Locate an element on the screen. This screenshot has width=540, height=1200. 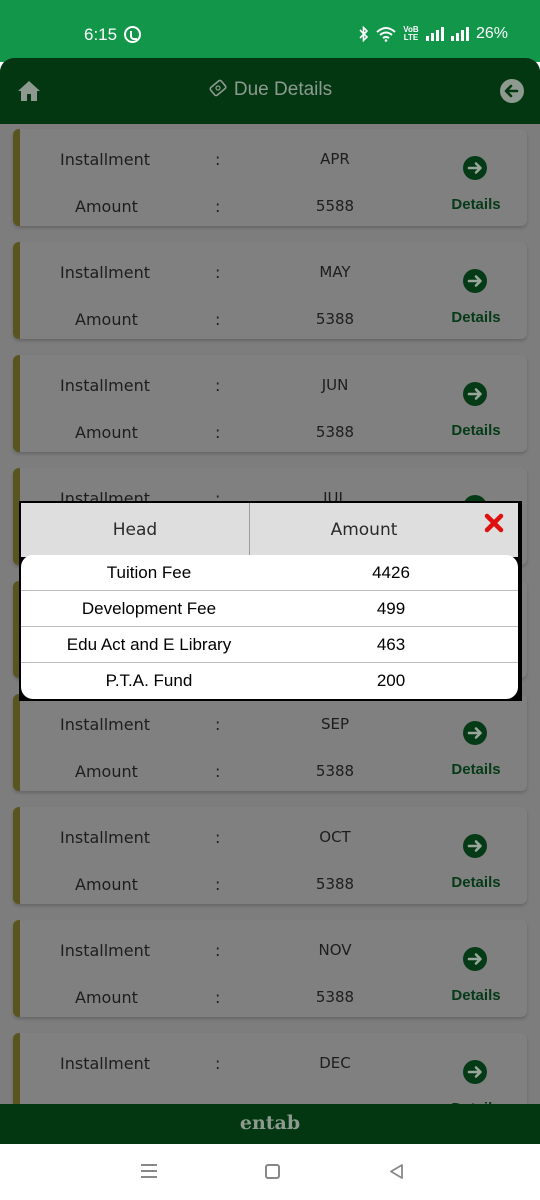
fee-row: P.T.A. Fund 200 is located at coordinates (269, 681).